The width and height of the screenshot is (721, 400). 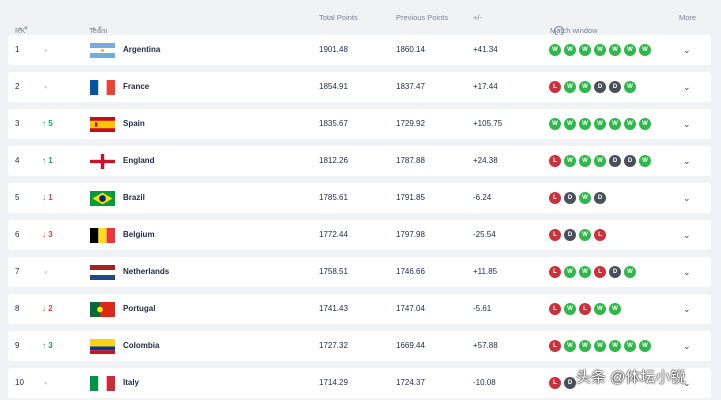 What do you see at coordinates (102, 124) in the screenshot?
I see `spain-flag-icon` at bounding box center [102, 124].